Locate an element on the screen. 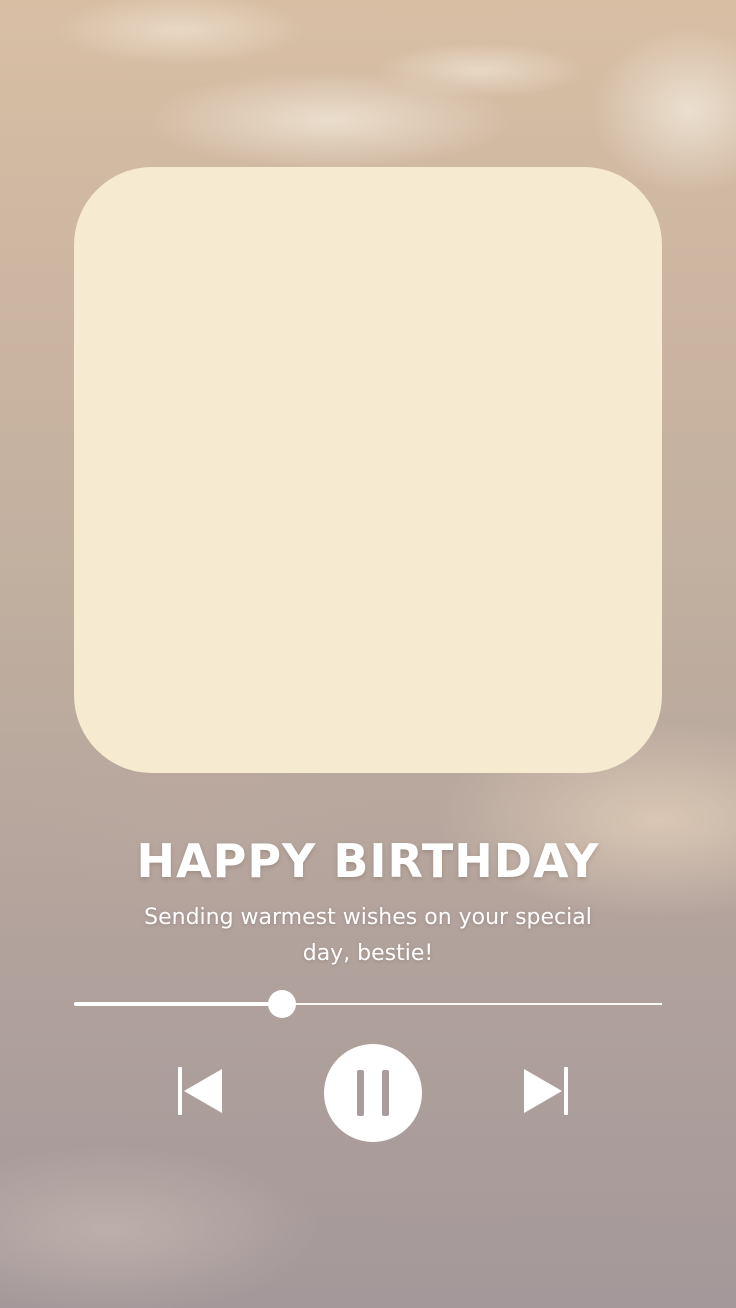  skip-previous-icon is located at coordinates (200, 1091).